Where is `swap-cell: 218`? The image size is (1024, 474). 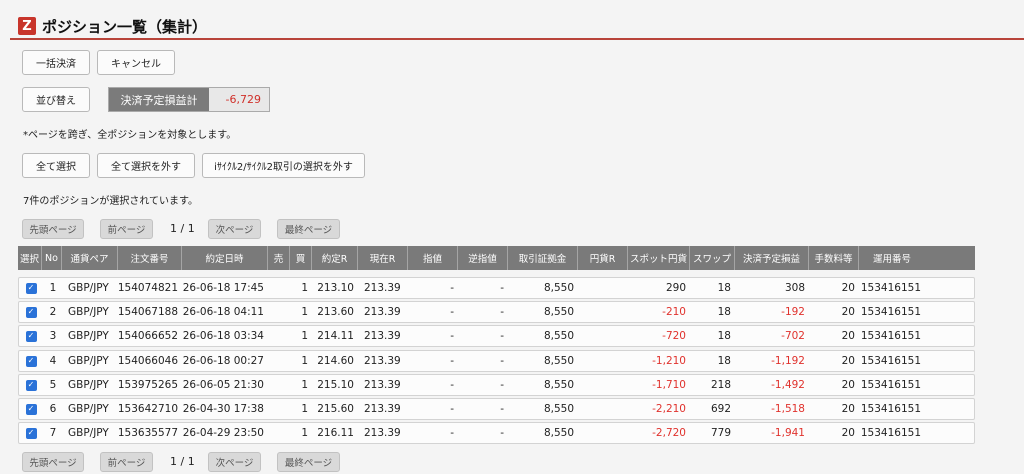
swap-cell: 218 is located at coordinates (720, 385).